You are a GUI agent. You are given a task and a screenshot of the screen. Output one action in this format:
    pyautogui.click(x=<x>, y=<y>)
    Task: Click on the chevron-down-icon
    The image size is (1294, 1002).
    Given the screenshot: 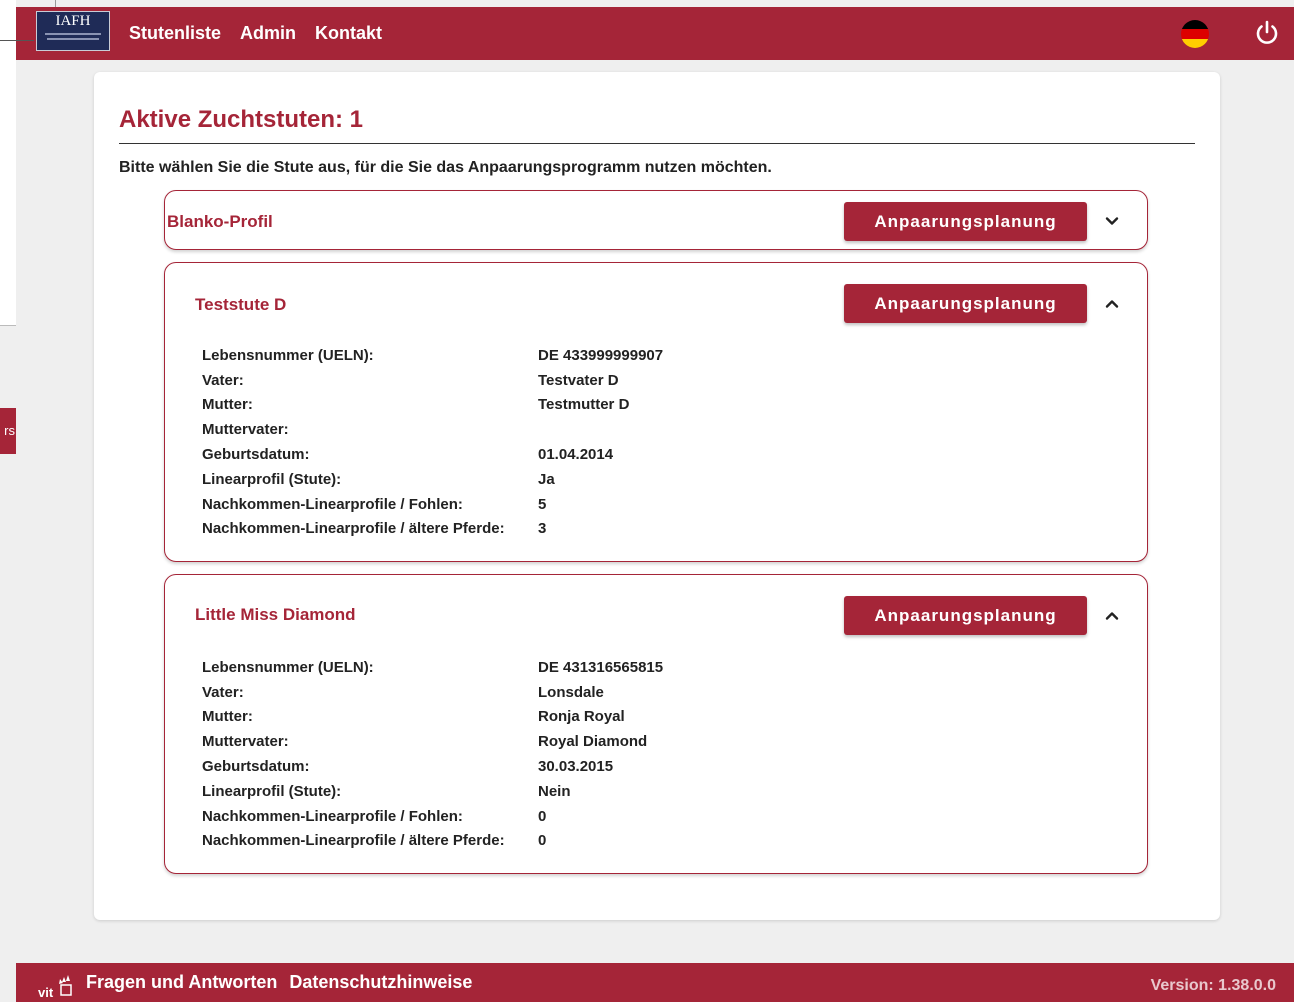 What is the action you would take?
    pyautogui.click(x=1112, y=221)
    